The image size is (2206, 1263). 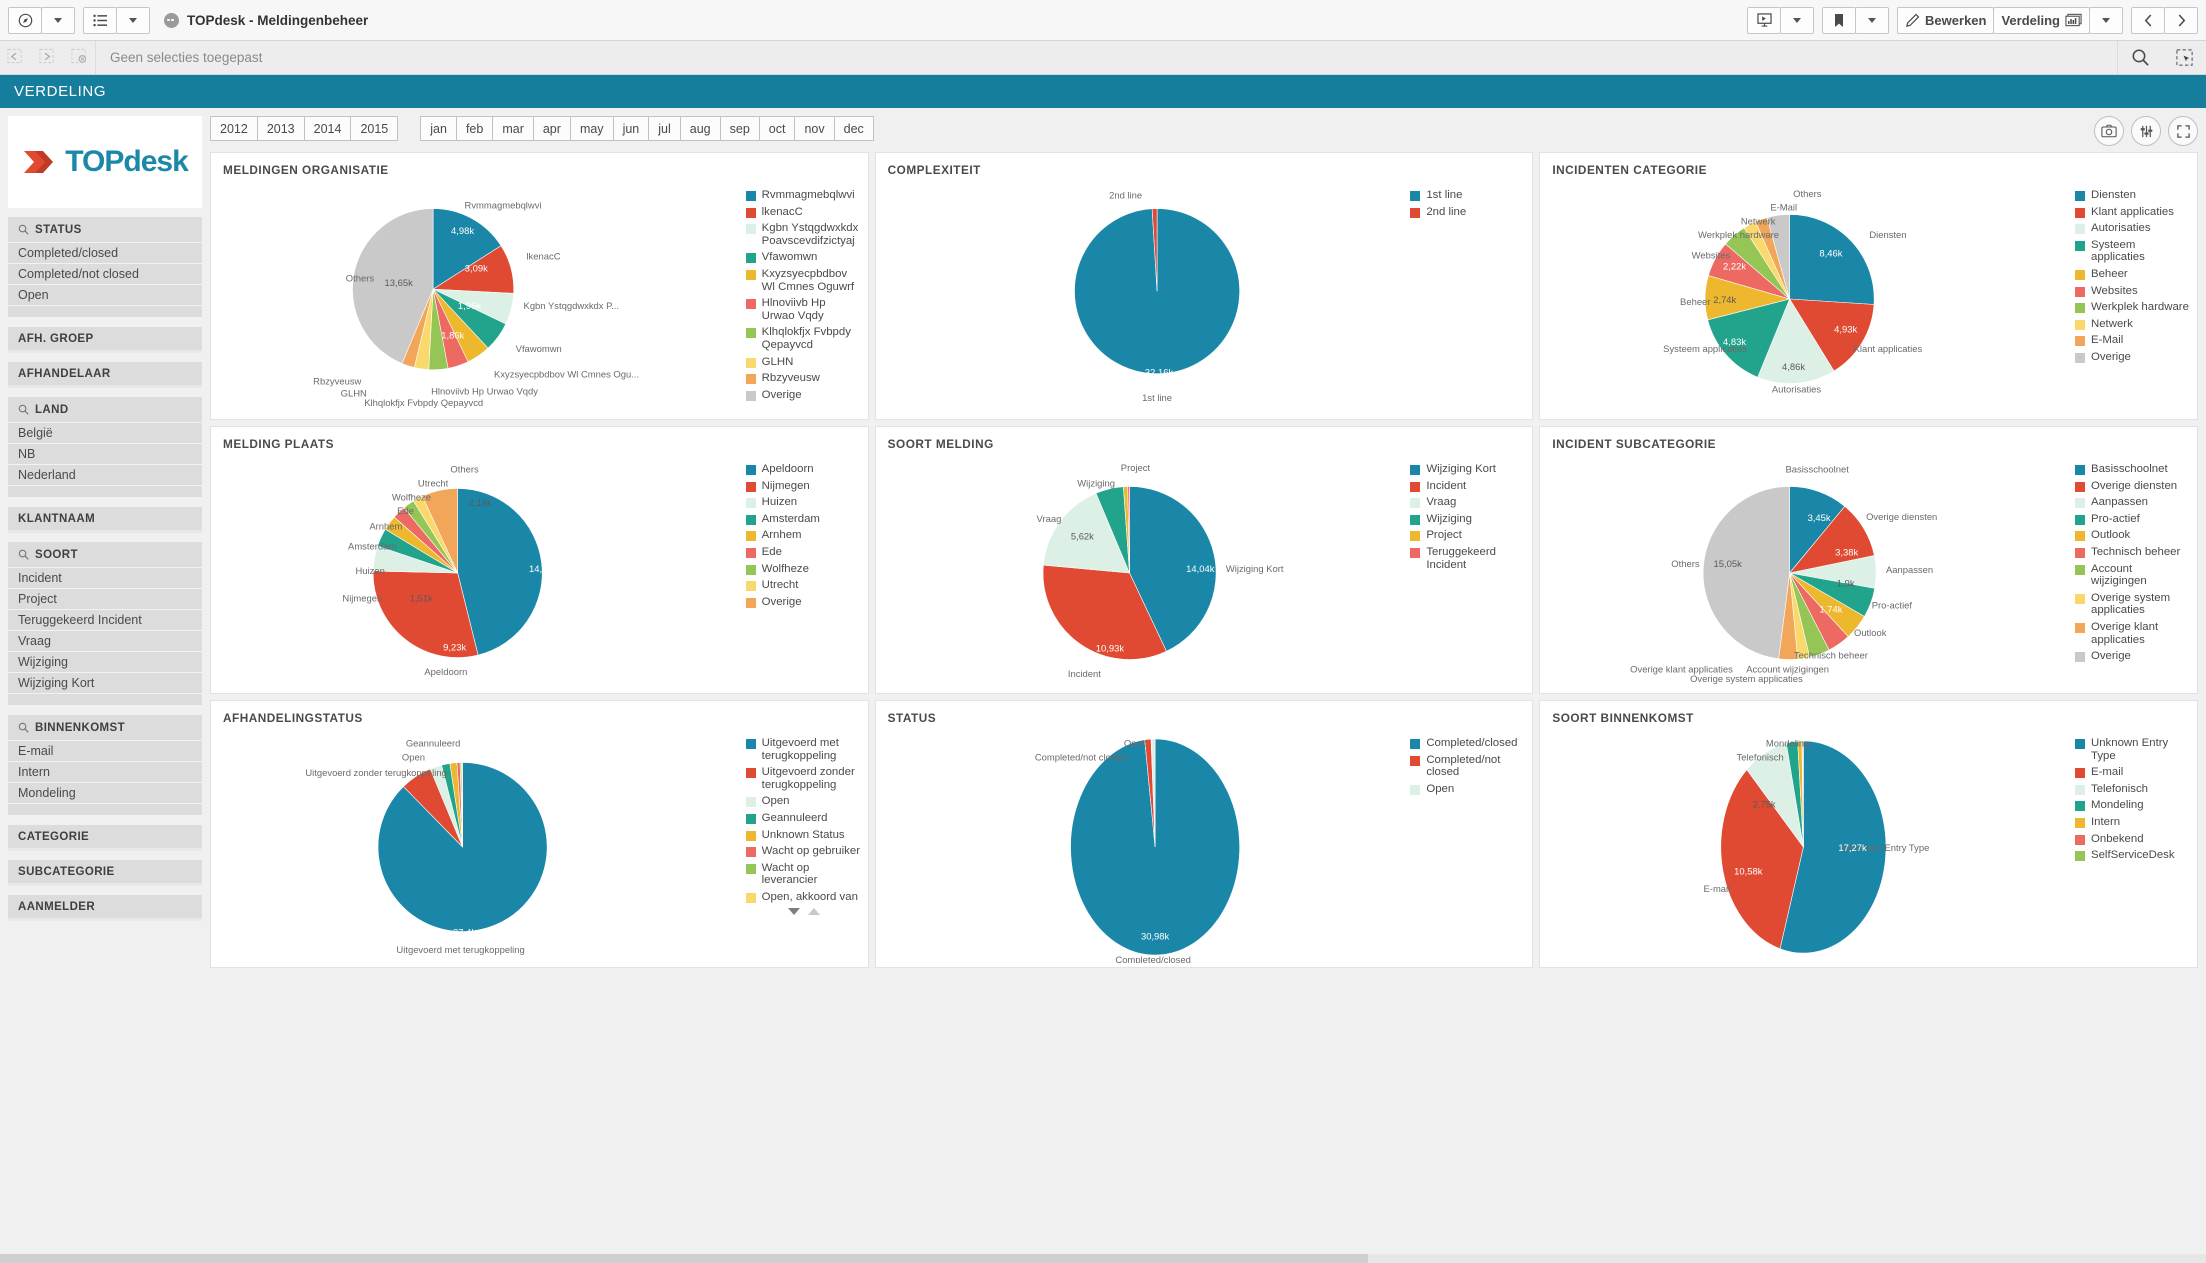 What do you see at coordinates (803, 569) in the screenshot?
I see `legend-item: Wolfheze` at bounding box center [803, 569].